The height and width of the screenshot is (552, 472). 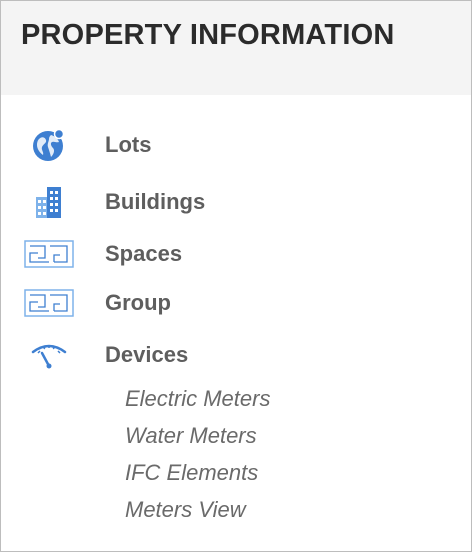 What do you see at coordinates (144, 253) in the screenshot?
I see `menu-item-label: Spaces` at bounding box center [144, 253].